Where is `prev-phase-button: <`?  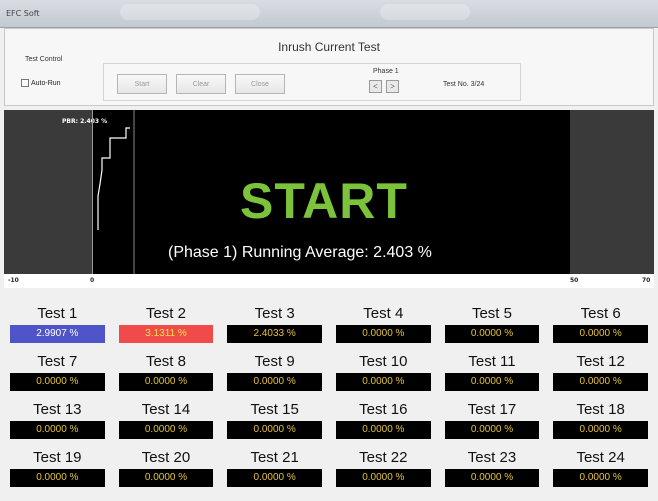 prev-phase-button: < is located at coordinates (375, 86).